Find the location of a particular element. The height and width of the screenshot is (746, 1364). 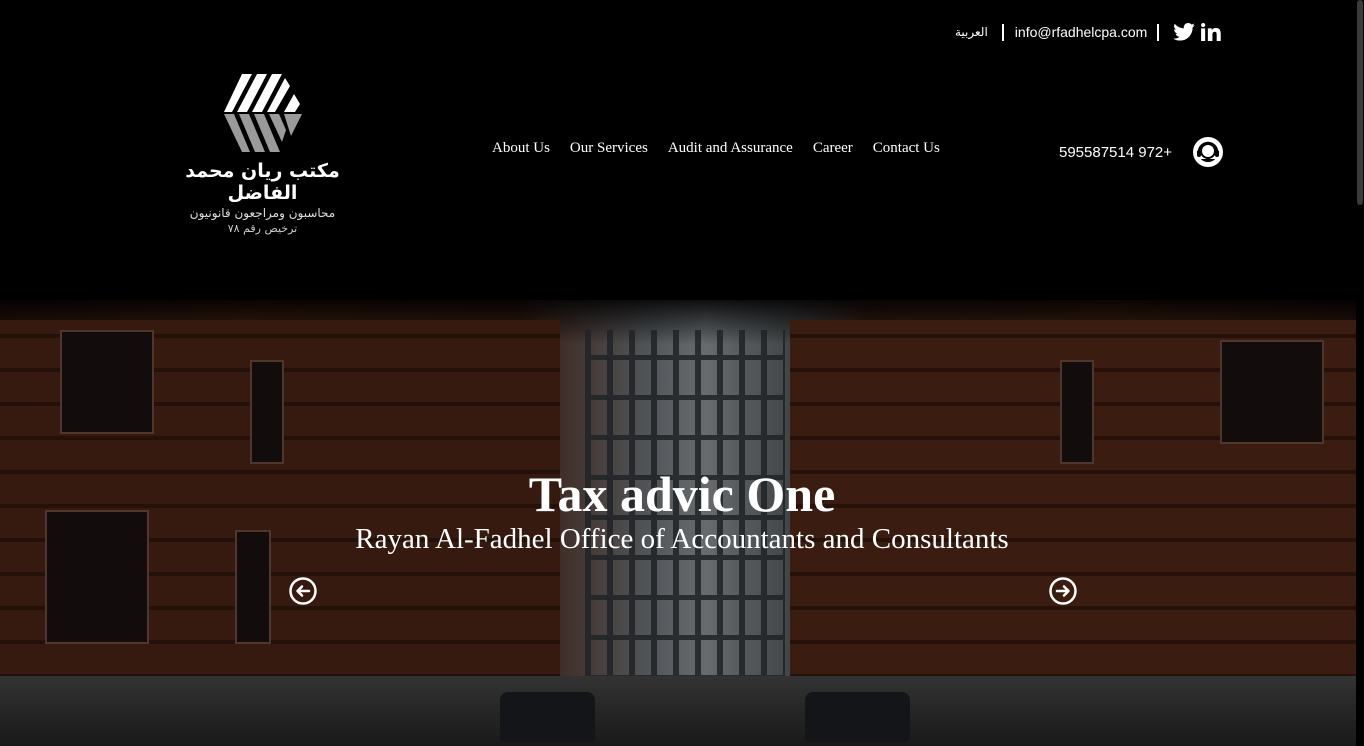

language-switch: العربية is located at coordinates (978, 32).